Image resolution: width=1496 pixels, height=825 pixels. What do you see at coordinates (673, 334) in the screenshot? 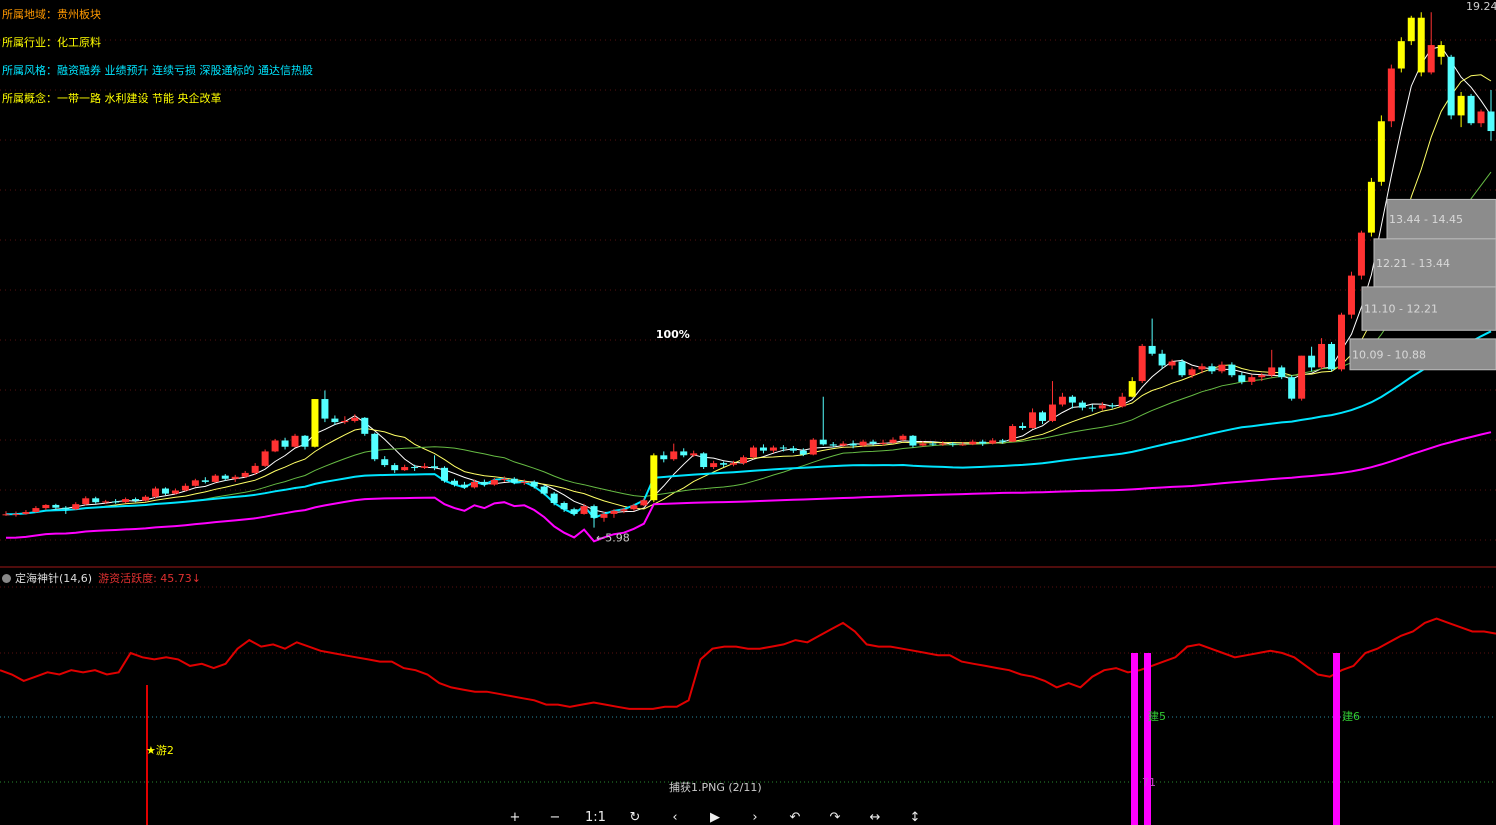
I see `percent-label: 100%` at bounding box center [673, 334].